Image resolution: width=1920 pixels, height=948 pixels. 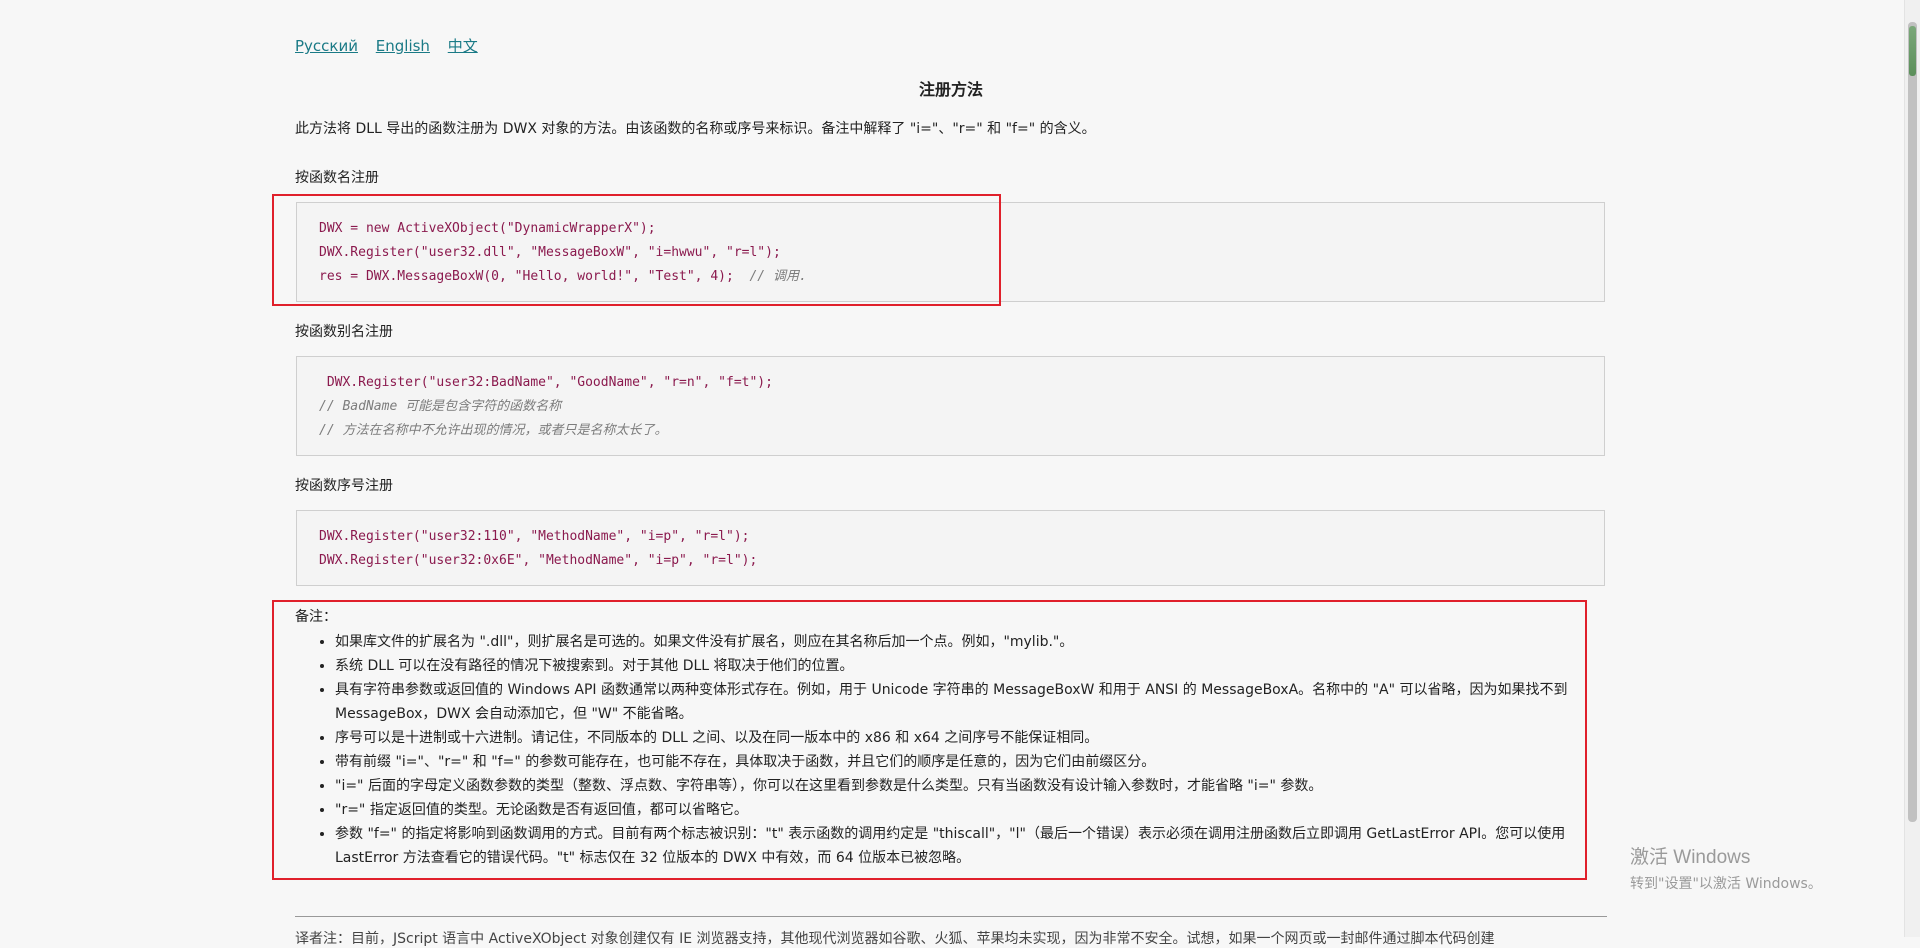 I want to click on notes-label: 备注：, so click(x=316, y=617).